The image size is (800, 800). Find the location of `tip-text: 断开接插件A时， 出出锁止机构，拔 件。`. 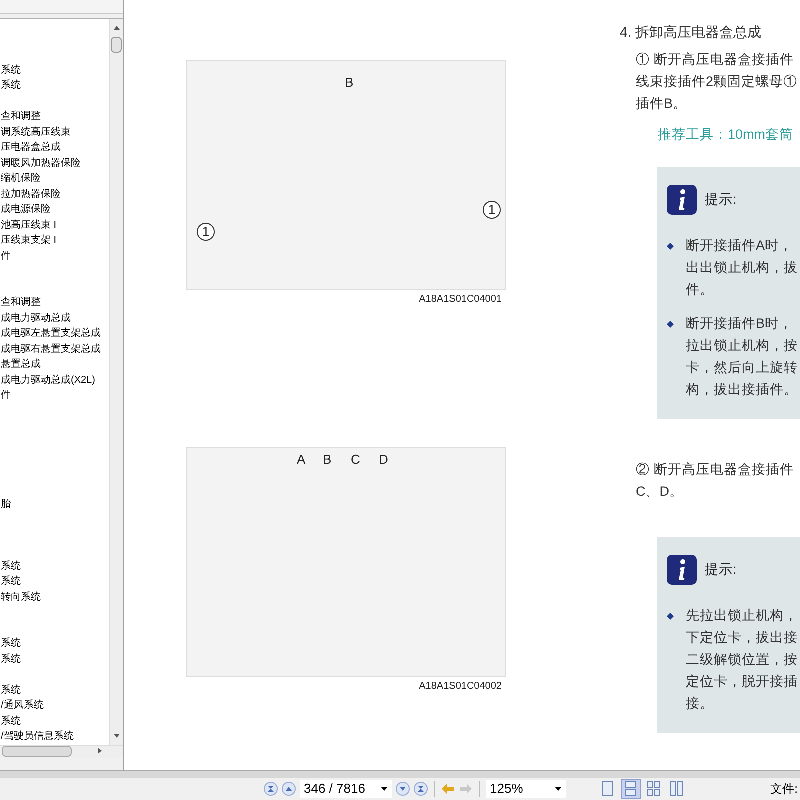

tip-text: 断开接插件A时， 出出锁止机构，拔 件。 is located at coordinates (742, 268).